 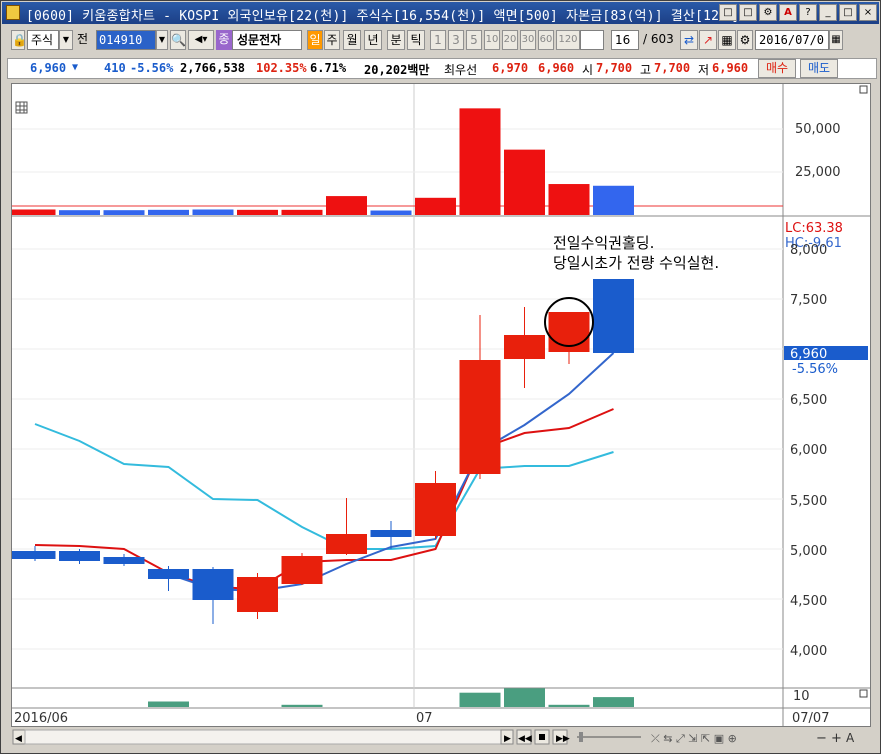 What do you see at coordinates (352, 40) in the screenshot?
I see `period-month: 월` at bounding box center [352, 40].